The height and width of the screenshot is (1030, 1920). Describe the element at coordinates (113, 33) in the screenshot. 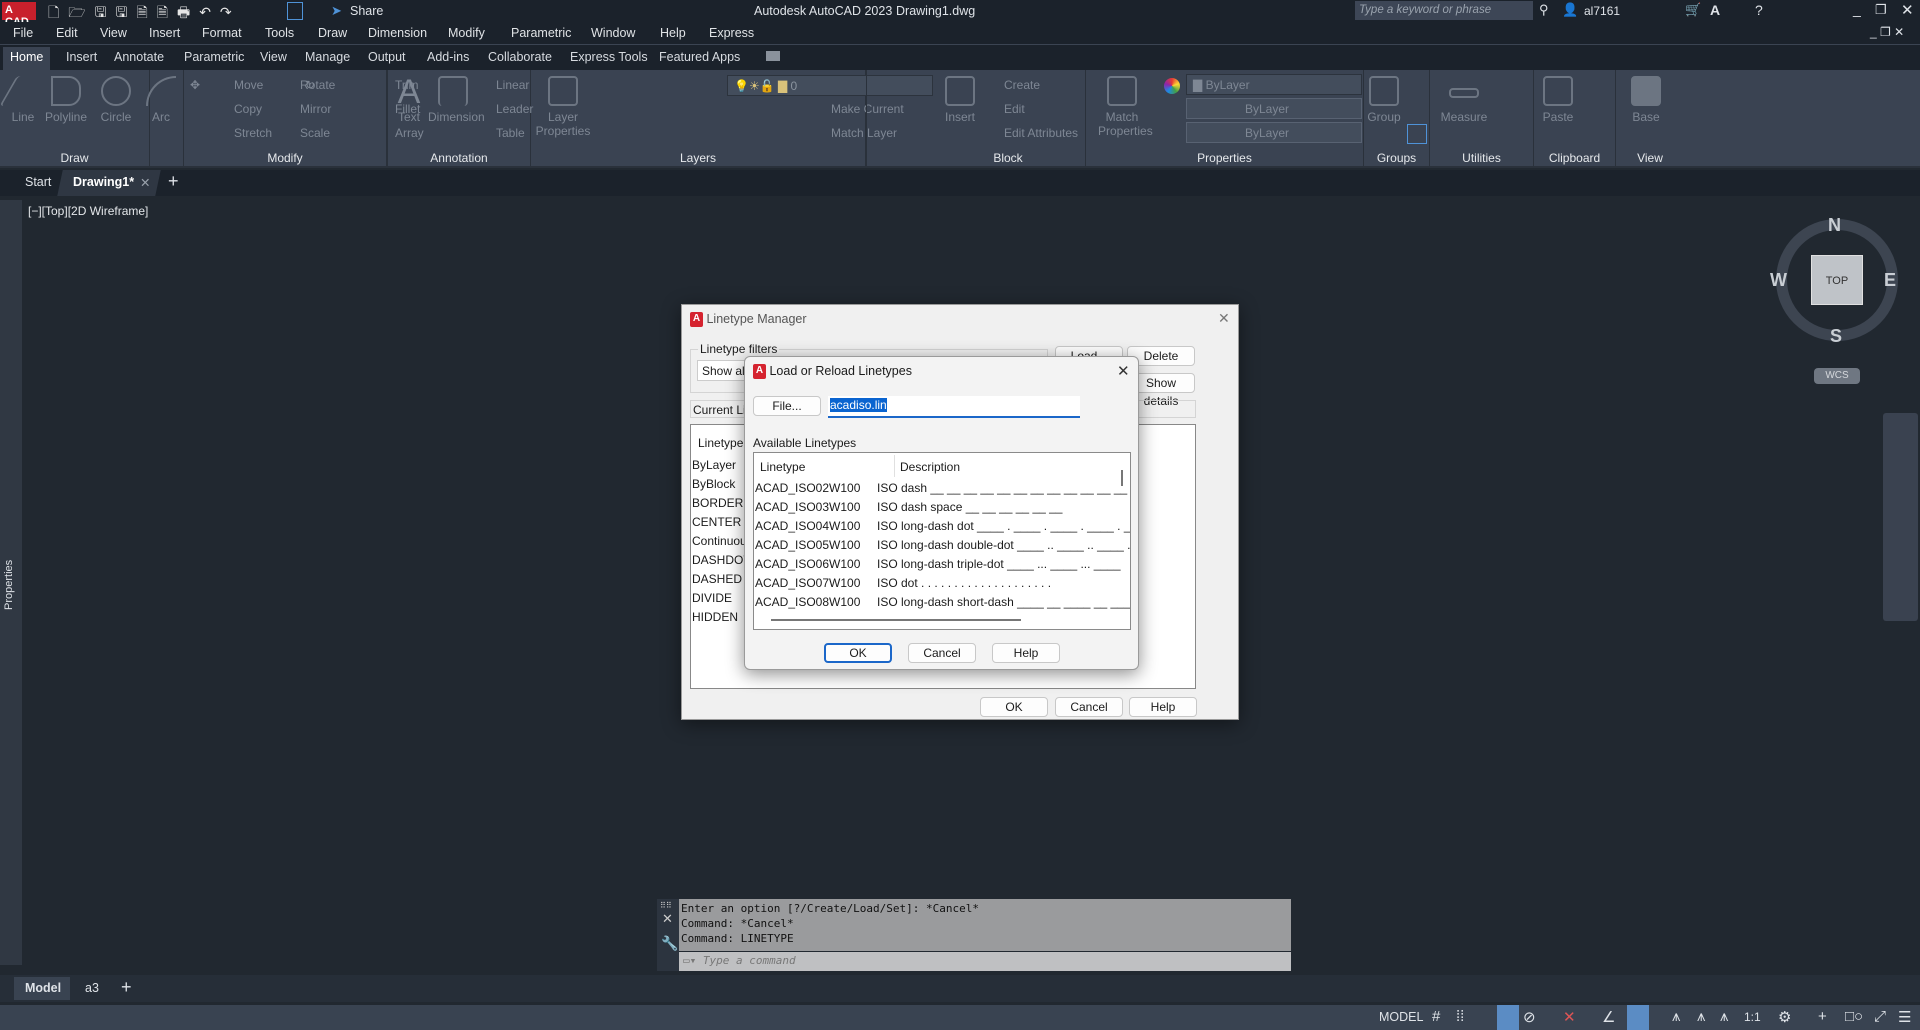

I see `menu-view: View` at that location.